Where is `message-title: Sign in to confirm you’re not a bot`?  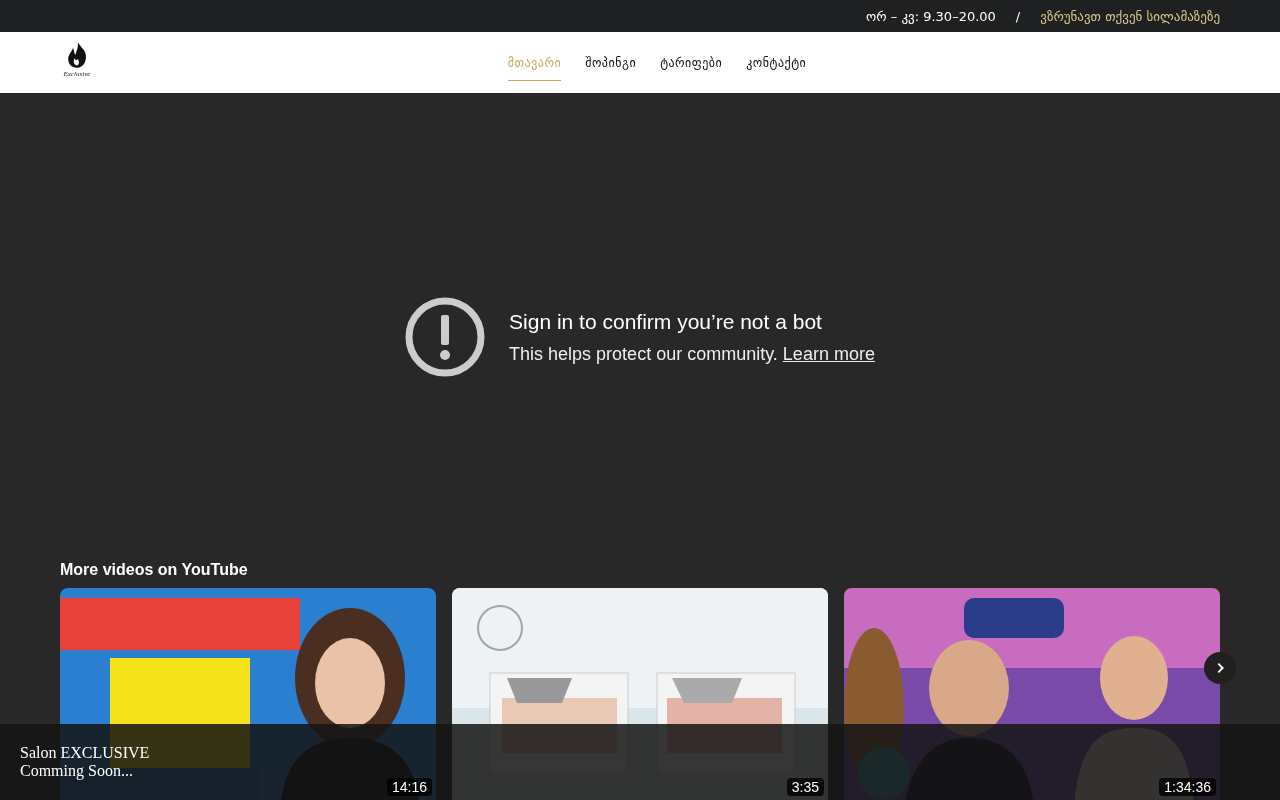
message-title: Sign in to confirm you’re not a bot is located at coordinates (666, 321).